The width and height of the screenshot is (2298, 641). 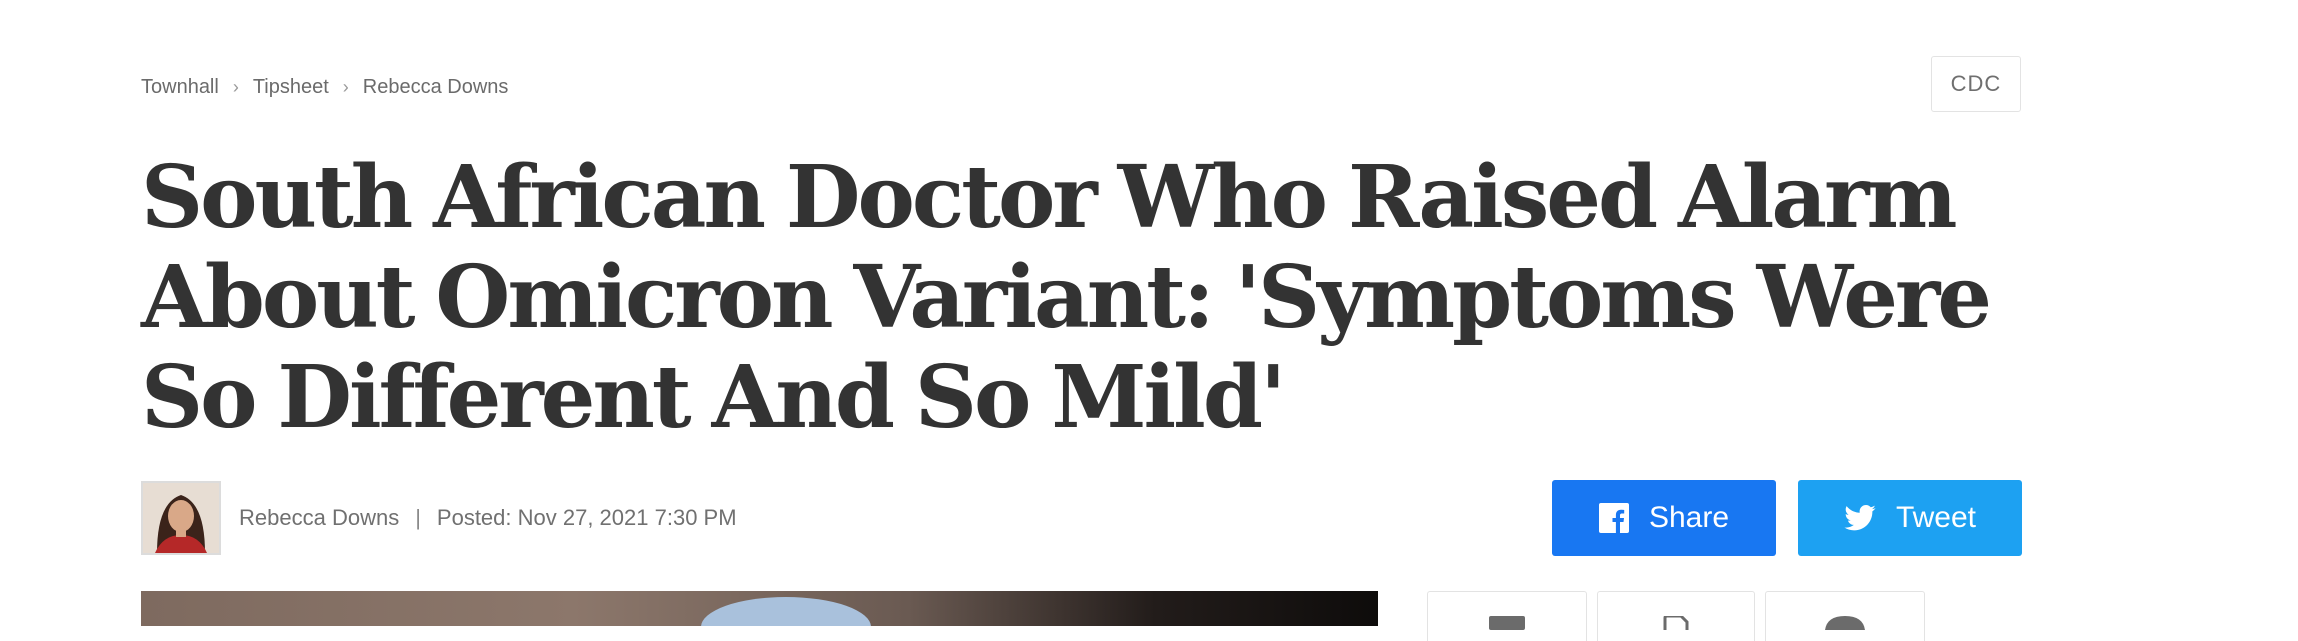 I want to click on facebook-share-label: Share, so click(x=1689, y=517).